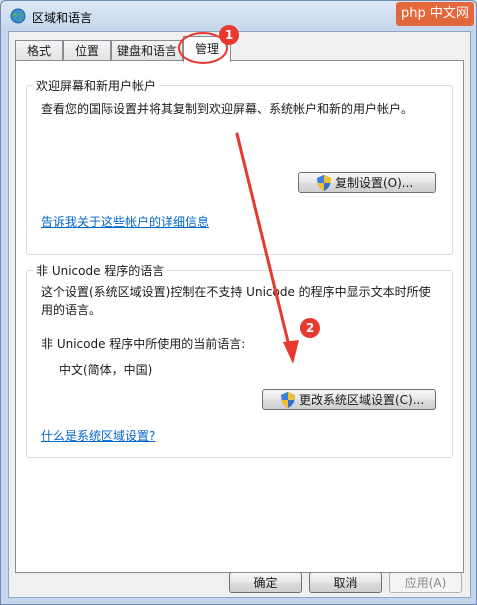  What do you see at coordinates (98, 436) in the screenshot?
I see `system-locale-help-link: 什么是系统区域设置?` at bounding box center [98, 436].